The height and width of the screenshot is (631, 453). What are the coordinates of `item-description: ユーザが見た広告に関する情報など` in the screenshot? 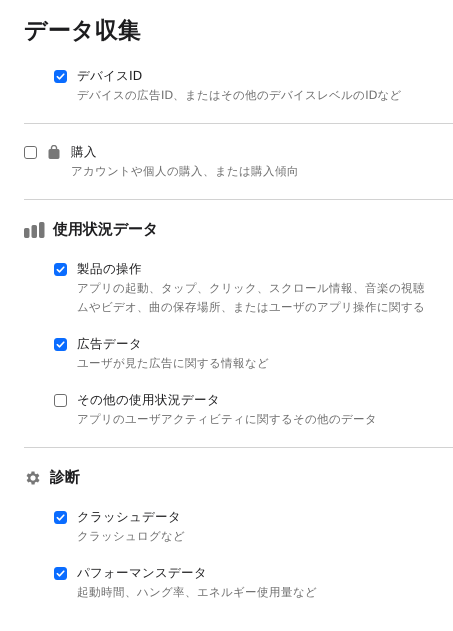 It's located at (173, 363).